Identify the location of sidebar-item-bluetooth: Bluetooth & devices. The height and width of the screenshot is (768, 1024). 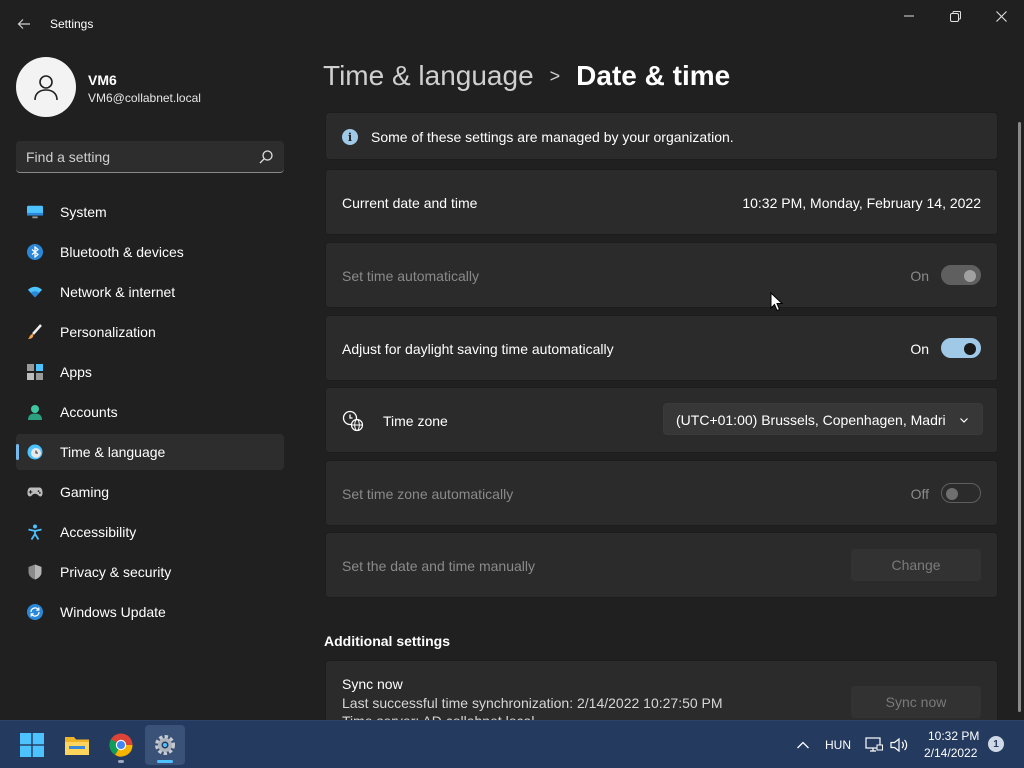
(150, 252).